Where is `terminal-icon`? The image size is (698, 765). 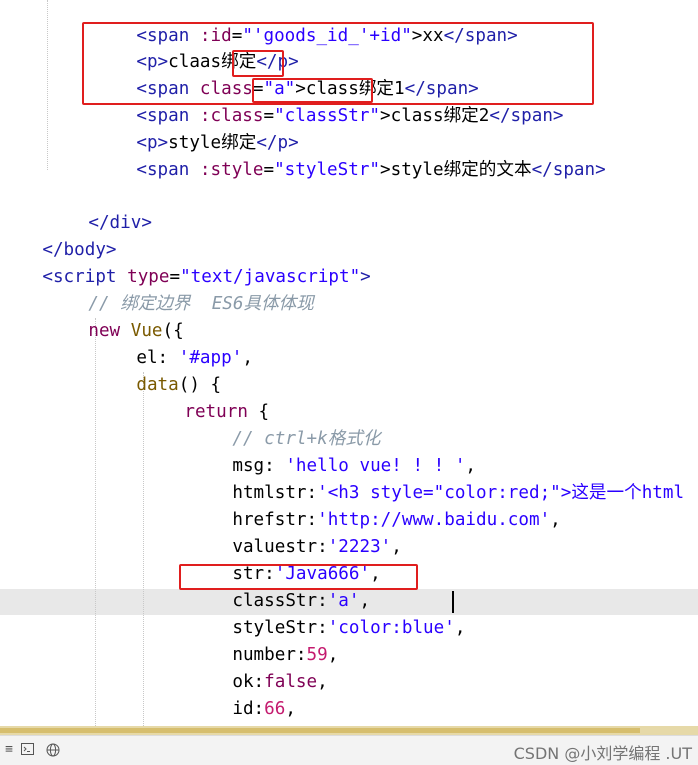
terminal-icon is located at coordinates (27, 750).